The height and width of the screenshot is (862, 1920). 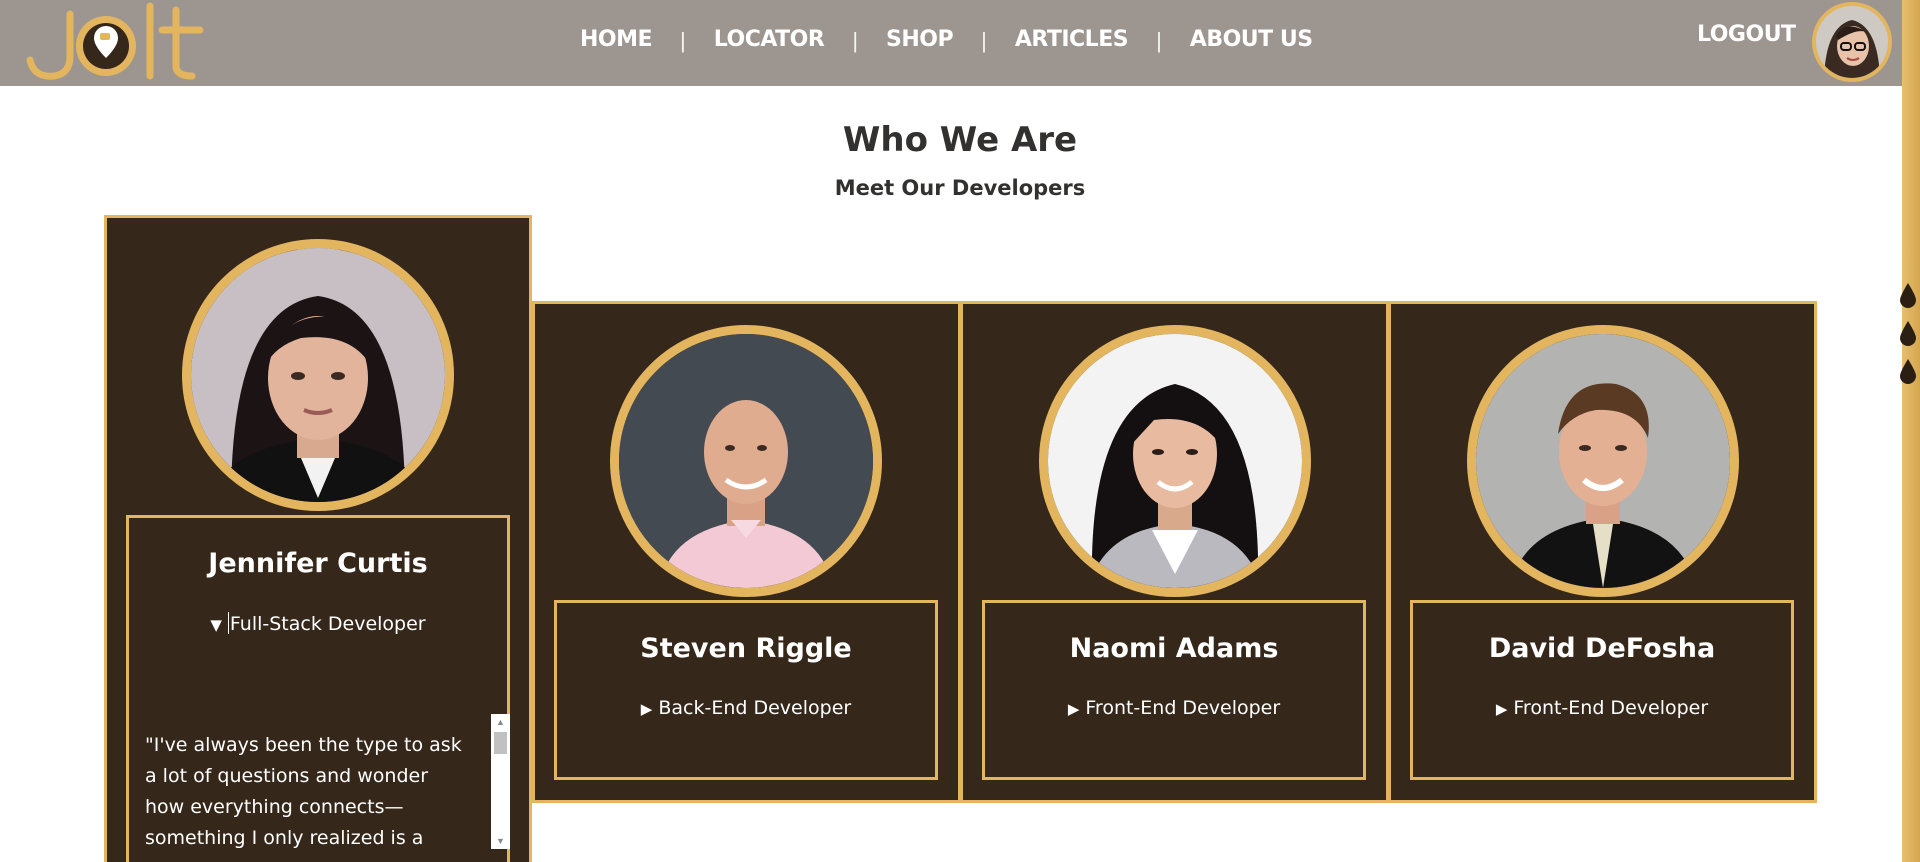 I want to click on developer-card-steven: Steven Riggle ▶ Back-End Developer, so click(x=746, y=552).